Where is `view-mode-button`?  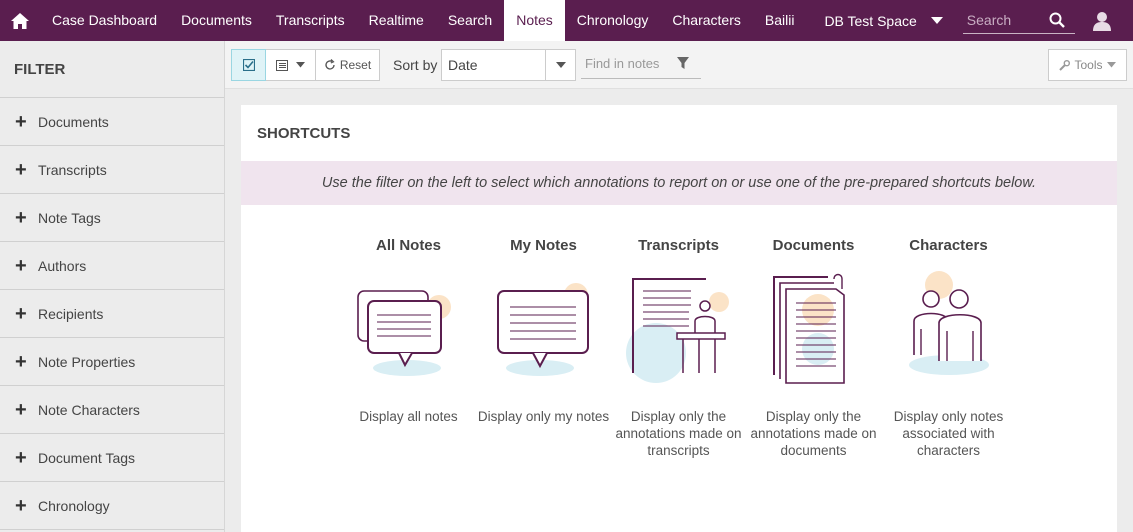
view-mode-button is located at coordinates (291, 65).